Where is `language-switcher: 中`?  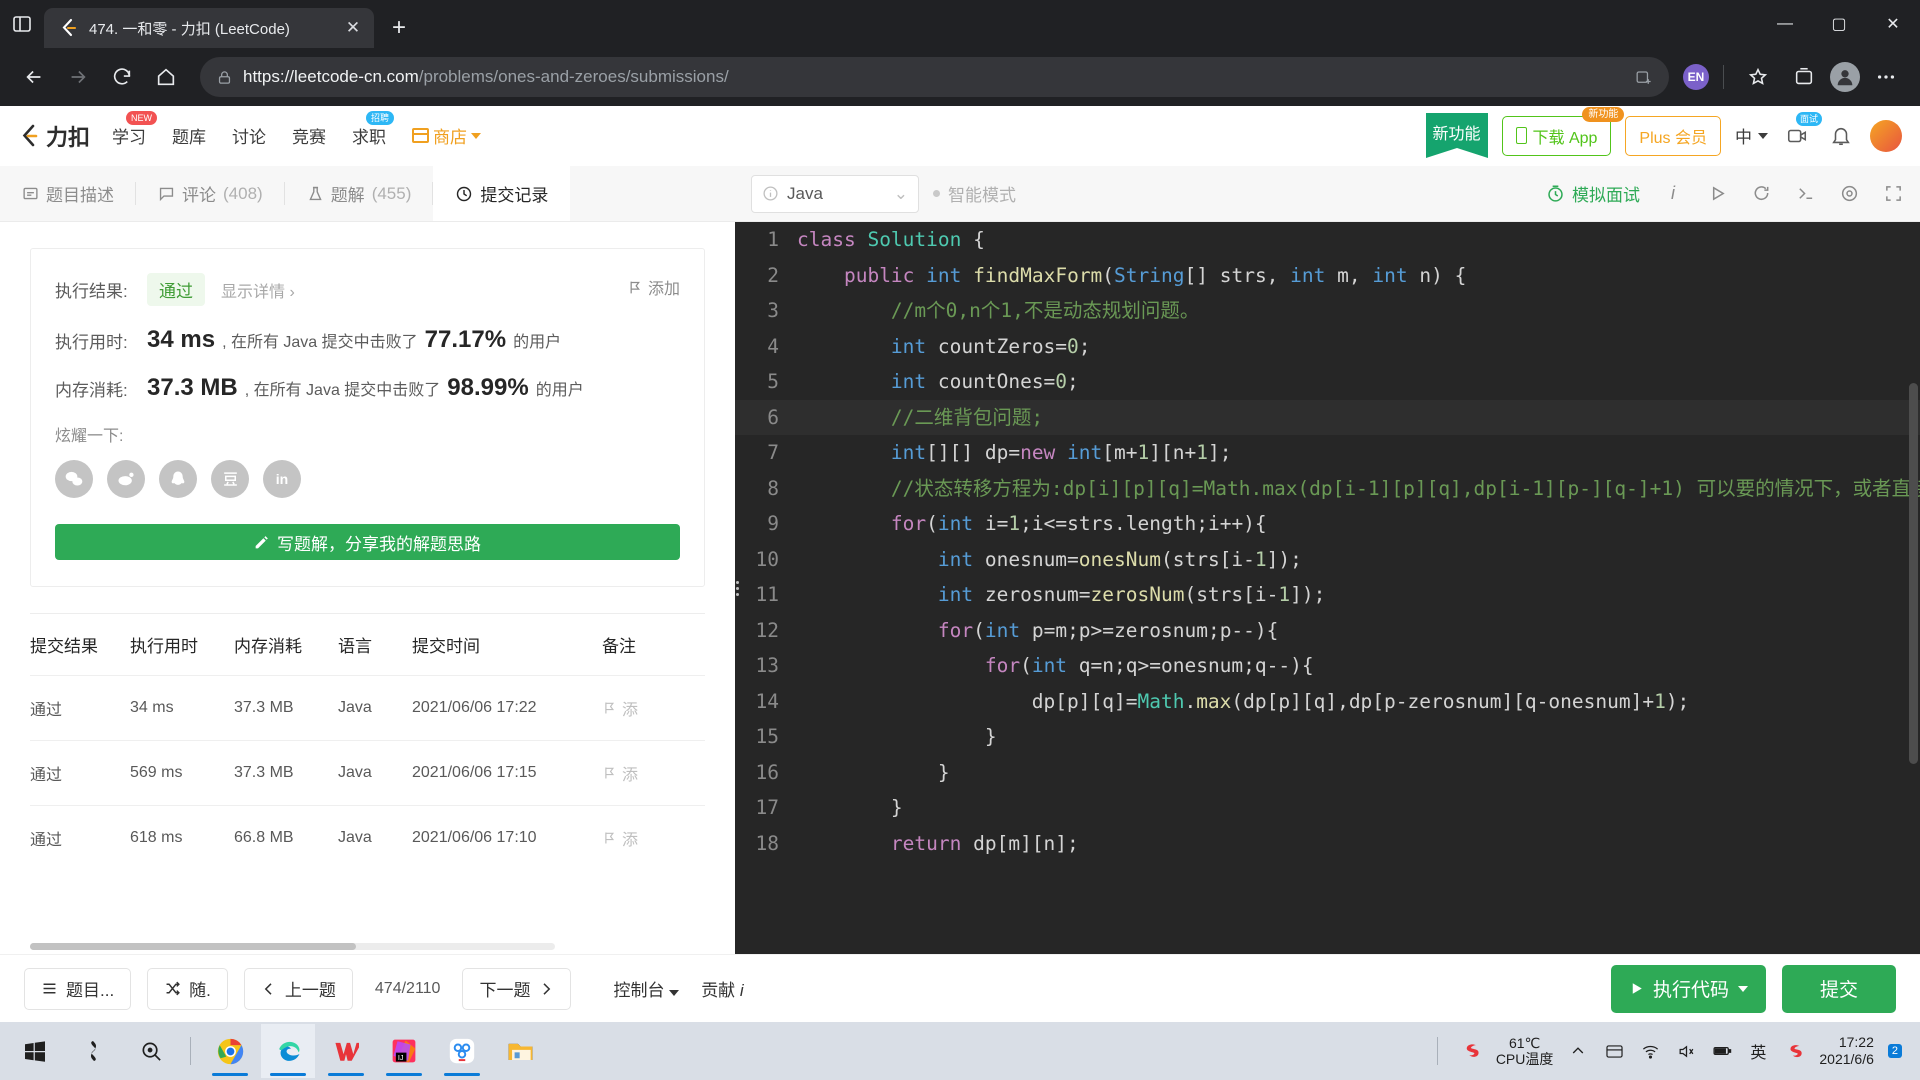 language-switcher: 中 is located at coordinates (1751, 135).